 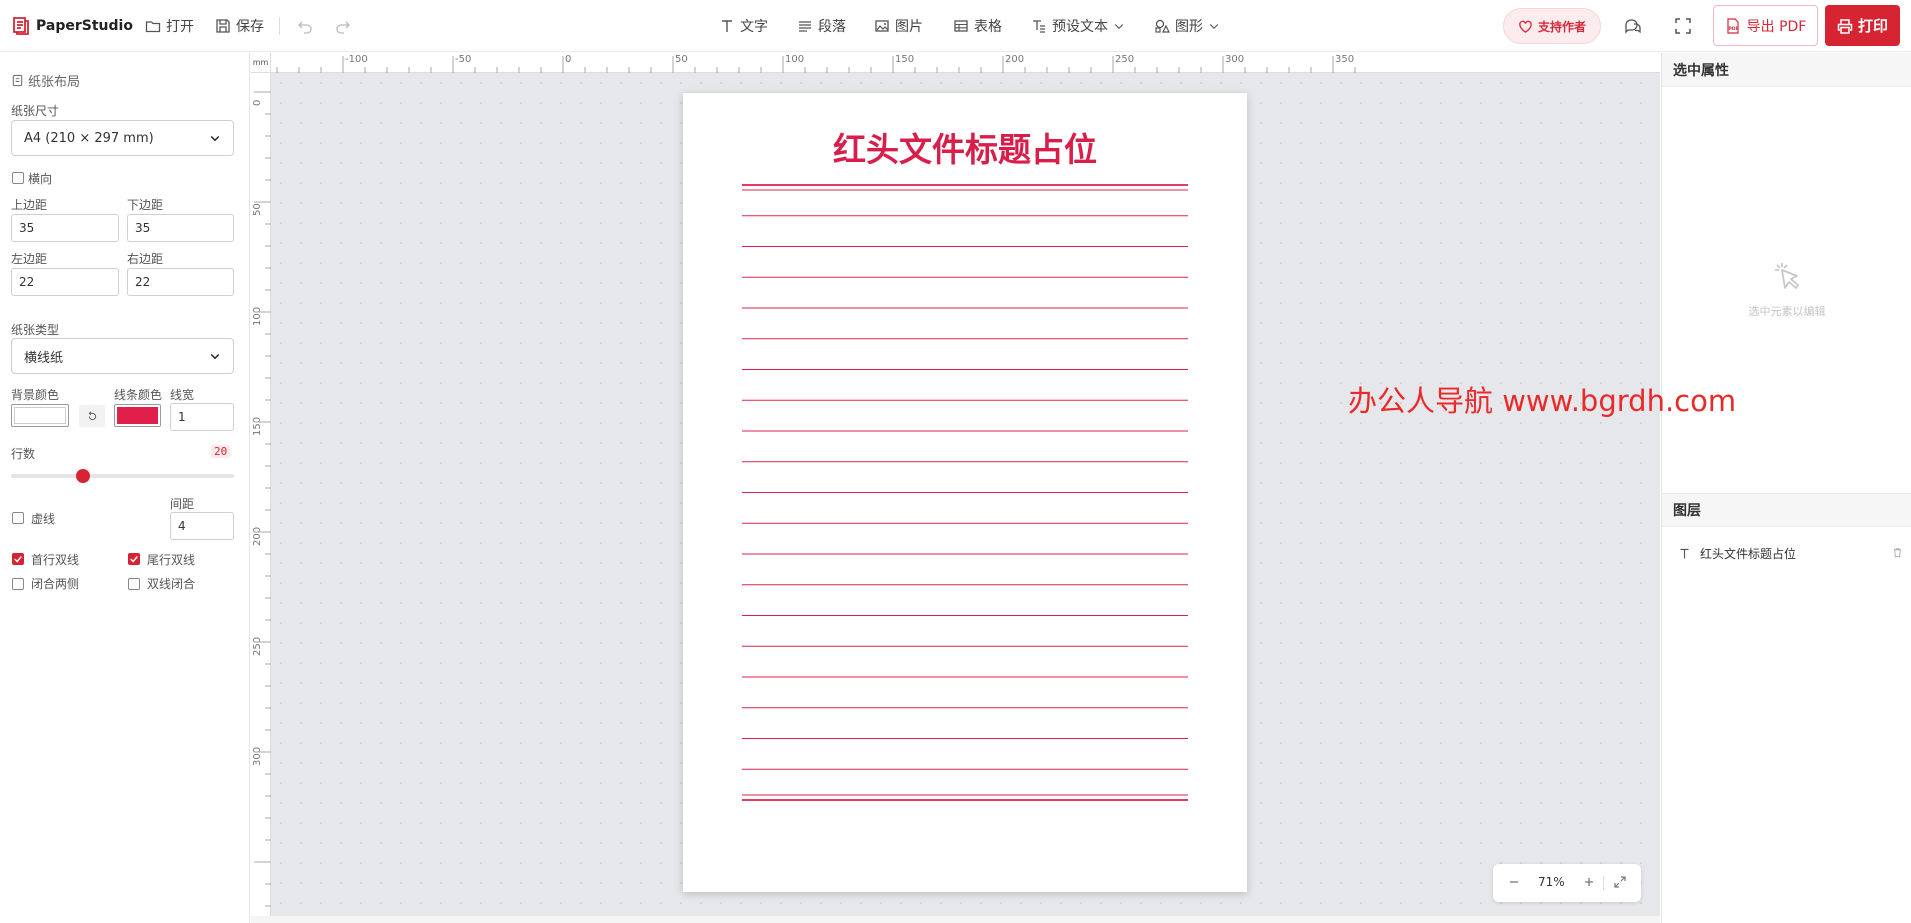 I want to click on delete-layer-button, so click(x=1898, y=553).